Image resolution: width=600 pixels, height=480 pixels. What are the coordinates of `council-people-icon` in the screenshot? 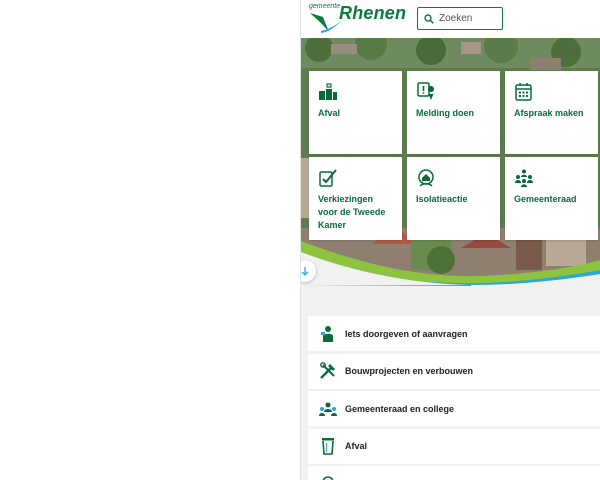 It's located at (524, 178).